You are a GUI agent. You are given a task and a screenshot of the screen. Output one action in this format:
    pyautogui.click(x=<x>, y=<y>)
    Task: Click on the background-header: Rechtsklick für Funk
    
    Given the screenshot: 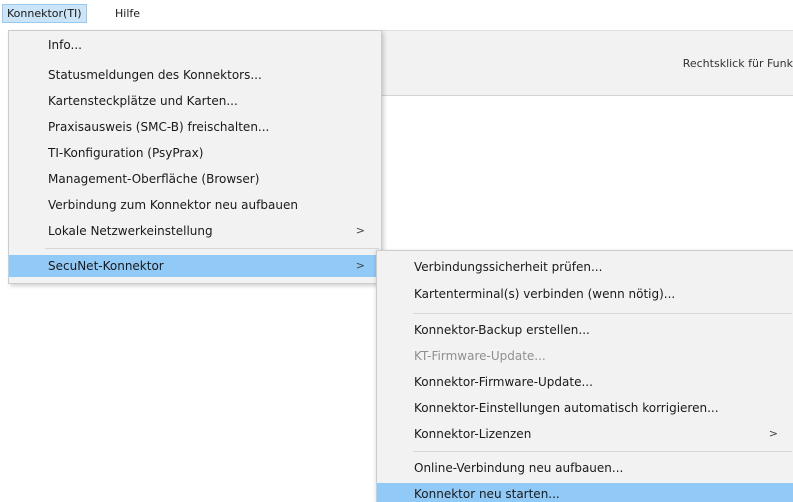 What is the action you would take?
    pyautogui.click(x=586, y=63)
    